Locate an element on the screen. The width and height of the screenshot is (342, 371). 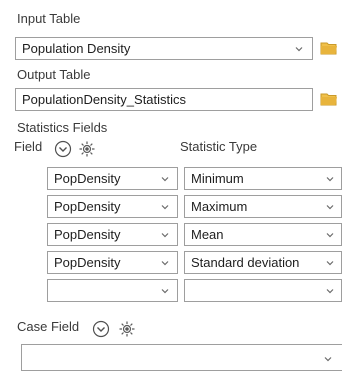
output-table-folder-icon is located at coordinates (329, 99).